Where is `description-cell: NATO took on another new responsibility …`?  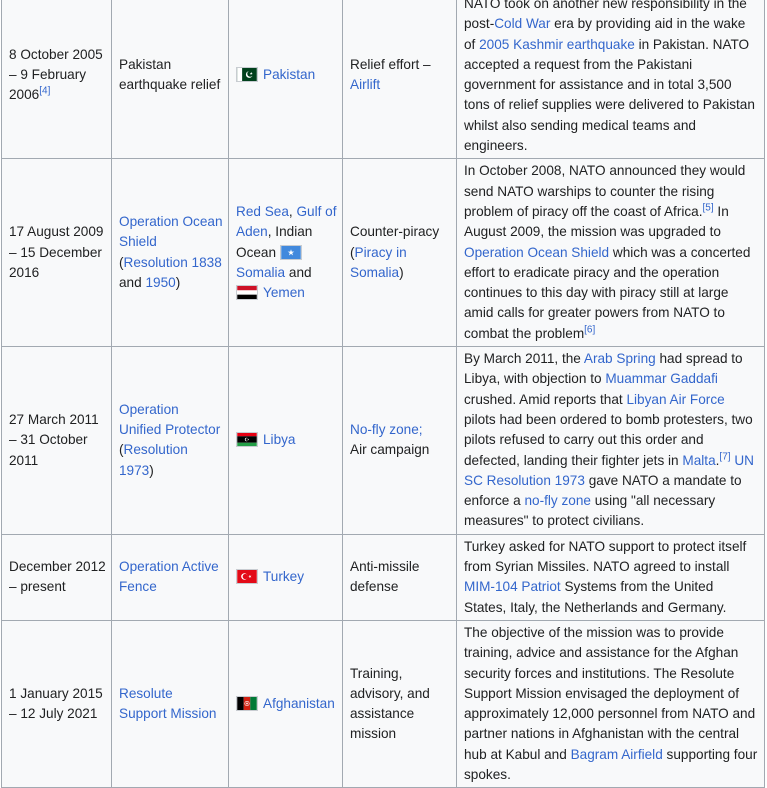
description-cell: NATO took on another new responsibility … is located at coordinates (610, 80).